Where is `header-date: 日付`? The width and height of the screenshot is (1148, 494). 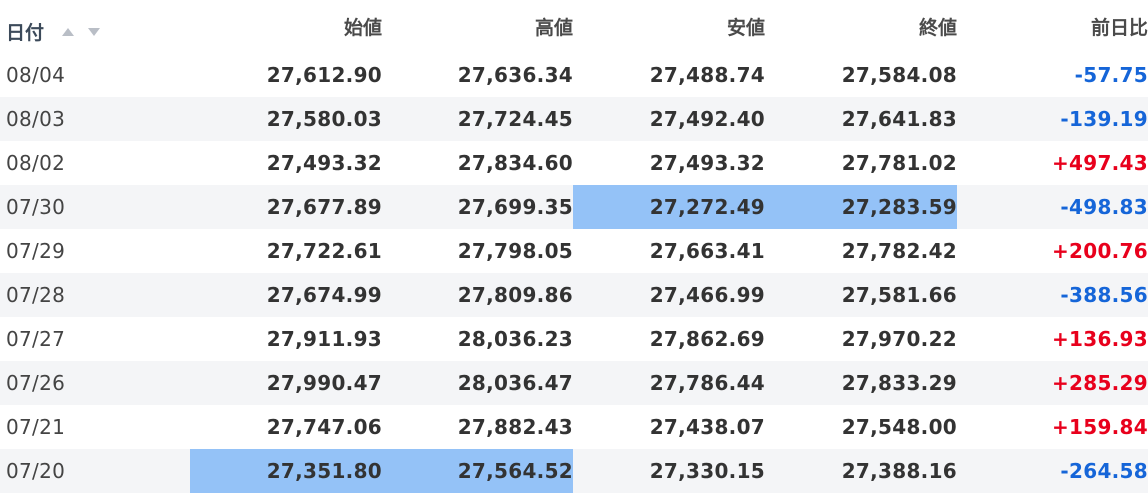 header-date: 日付 is located at coordinates (95, 26).